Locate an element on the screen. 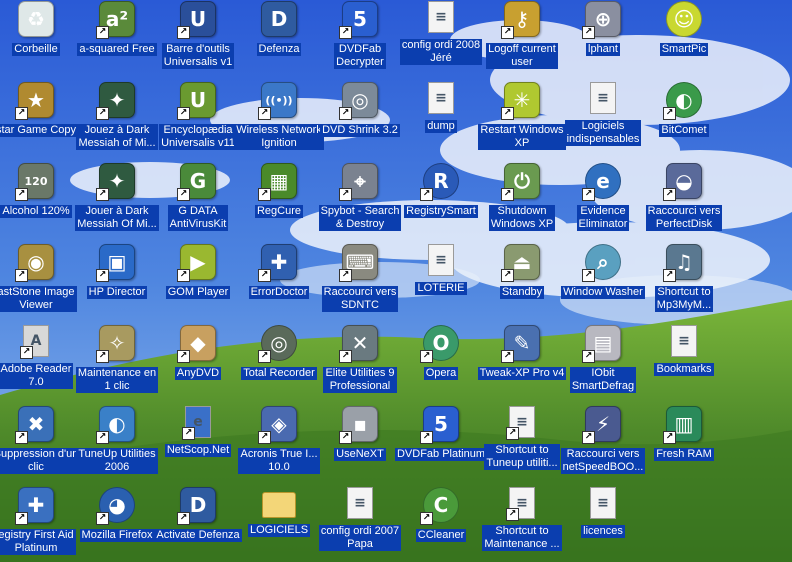  star-icon: ★ ↗ is located at coordinates (34, 101).